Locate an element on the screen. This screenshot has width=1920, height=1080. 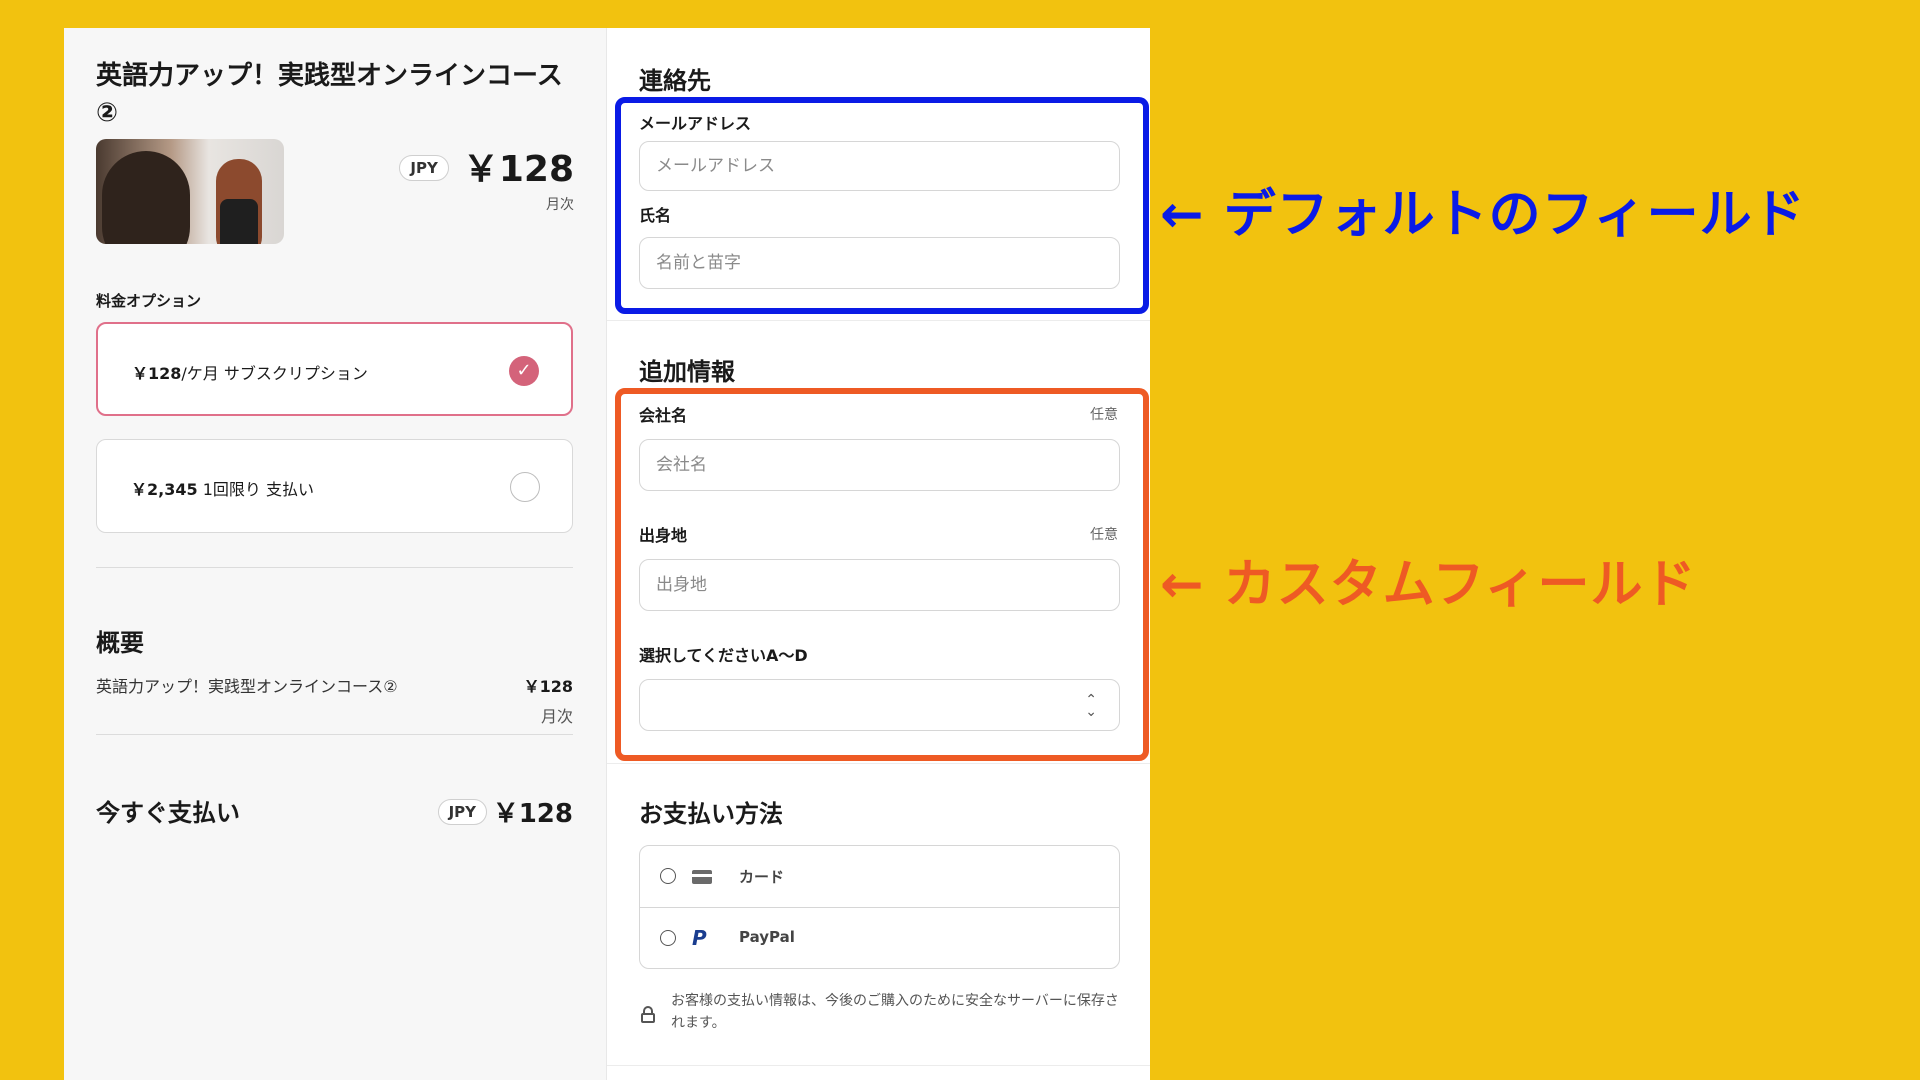
lock-icon is located at coordinates (648, 1014).